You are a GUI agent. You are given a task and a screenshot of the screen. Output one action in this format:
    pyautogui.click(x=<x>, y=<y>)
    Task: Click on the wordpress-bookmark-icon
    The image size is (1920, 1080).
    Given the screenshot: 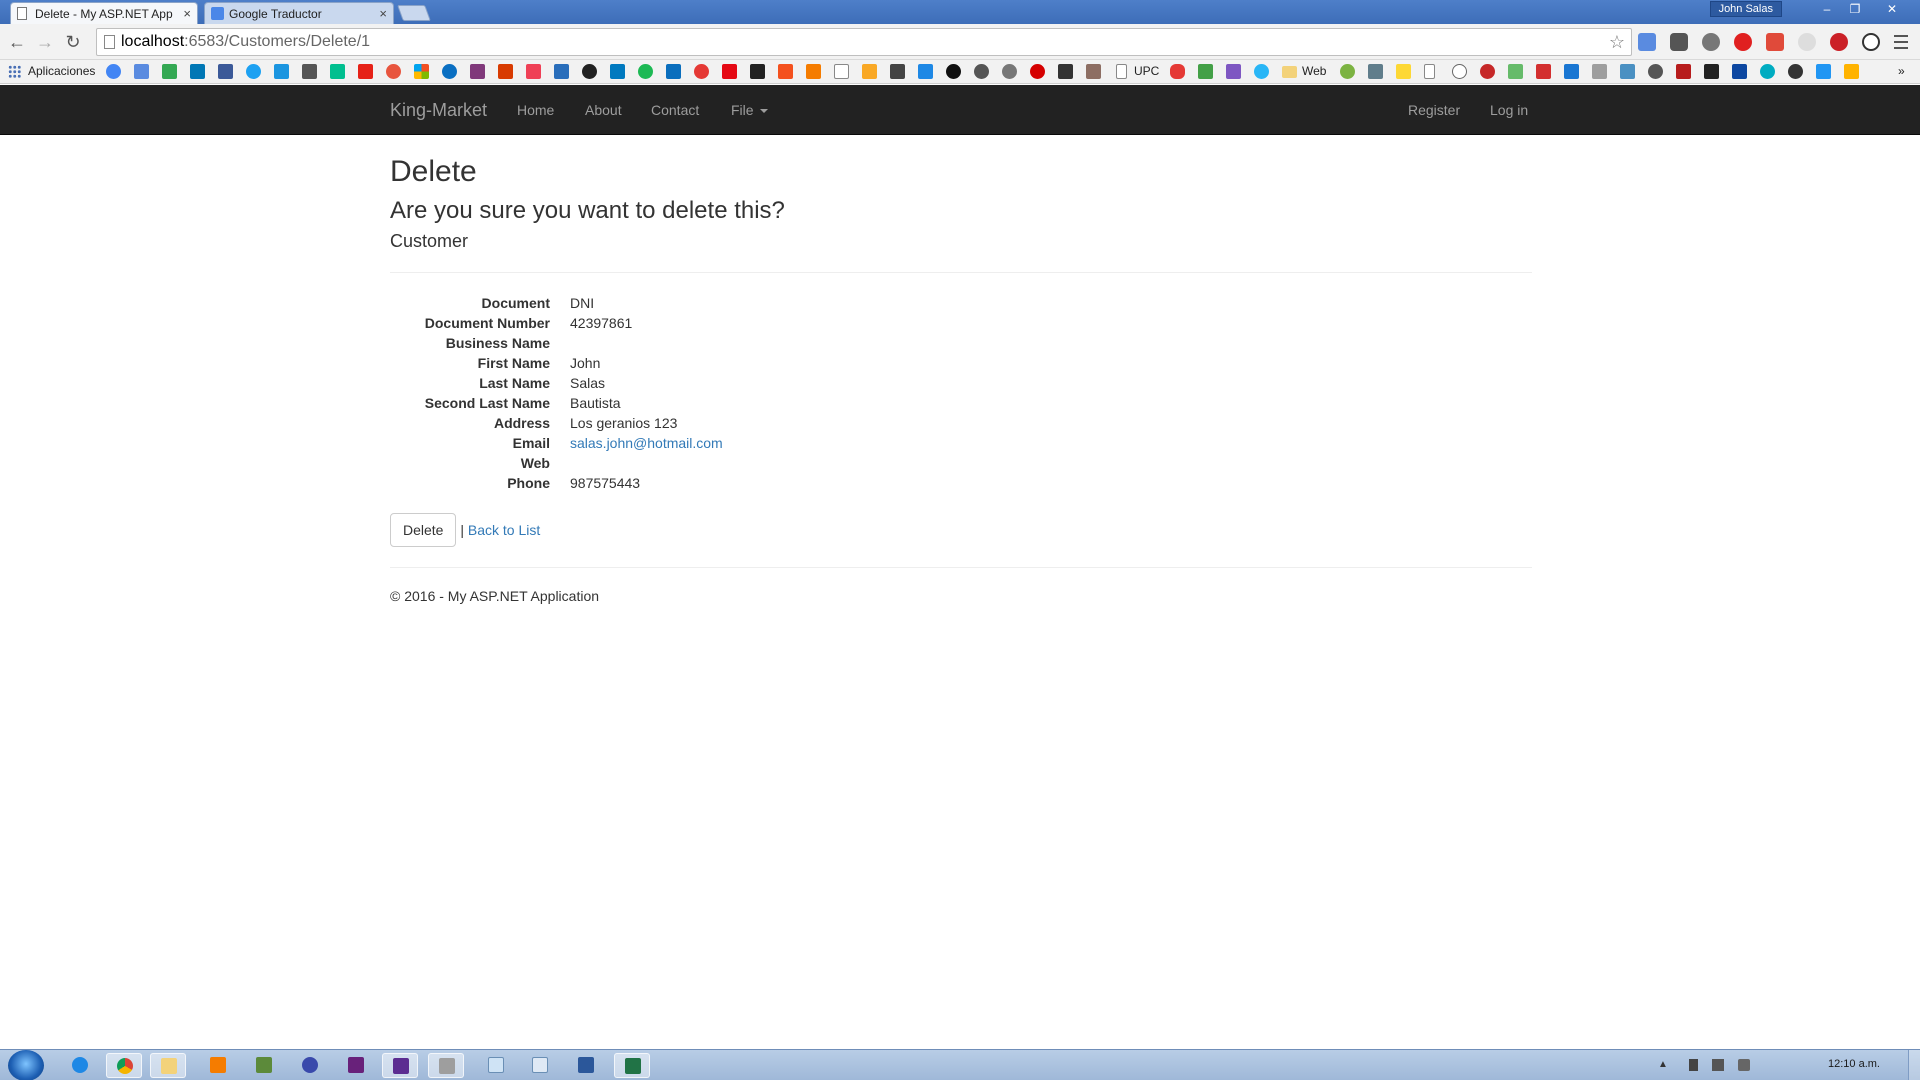 What is the action you would take?
    pyautogui.click(x=1459, y=71)
    